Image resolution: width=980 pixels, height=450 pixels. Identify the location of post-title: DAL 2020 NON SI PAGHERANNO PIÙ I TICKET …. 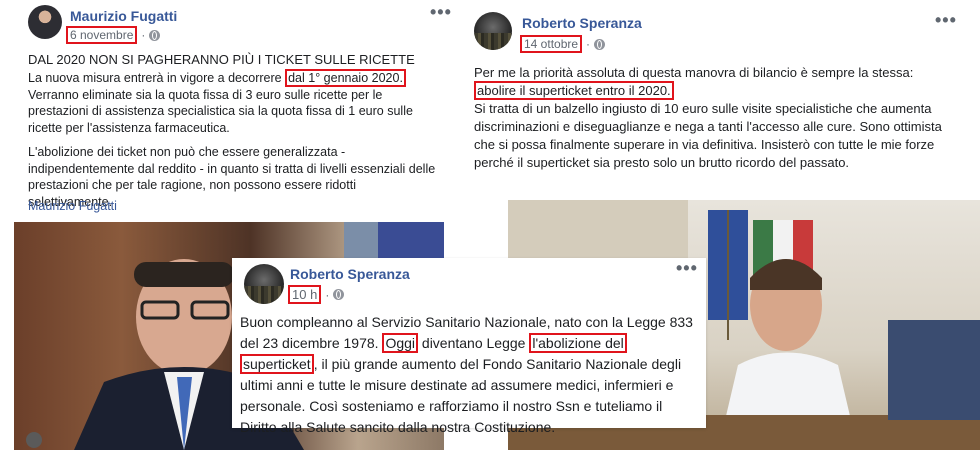
(221, 59).